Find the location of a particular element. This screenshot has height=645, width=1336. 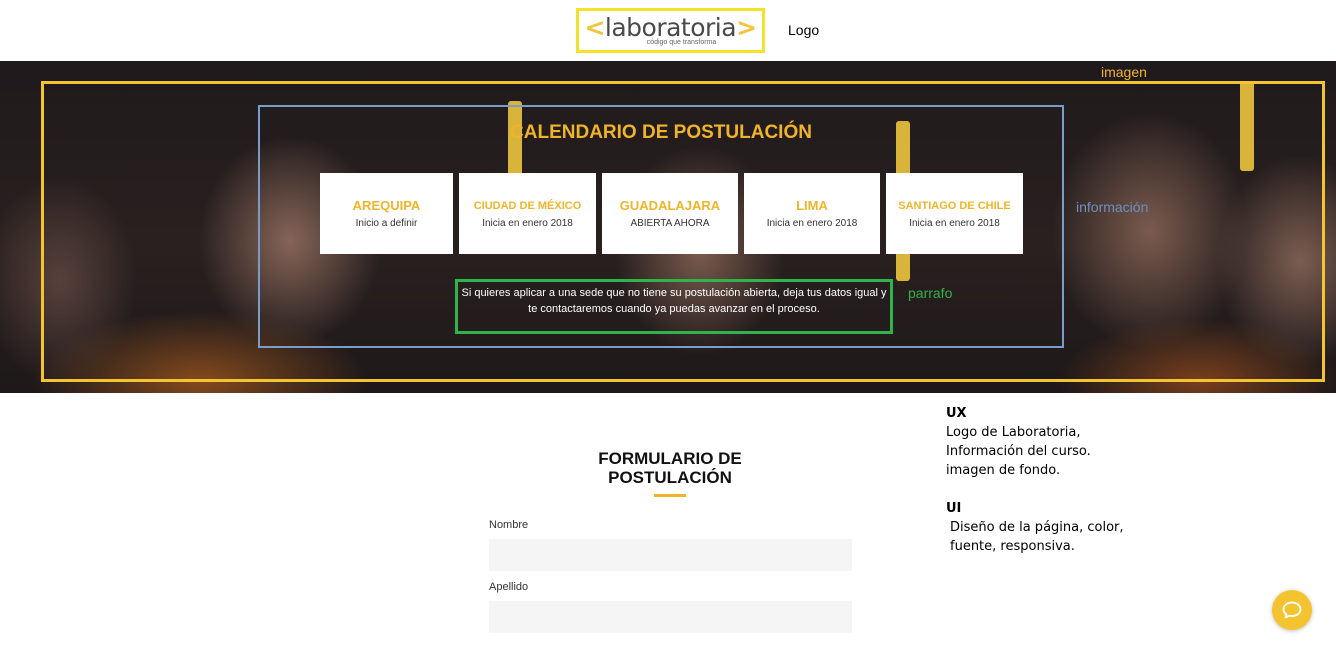

ui-line: Diseño de la página, color, is located at coordinates (1037, 527).